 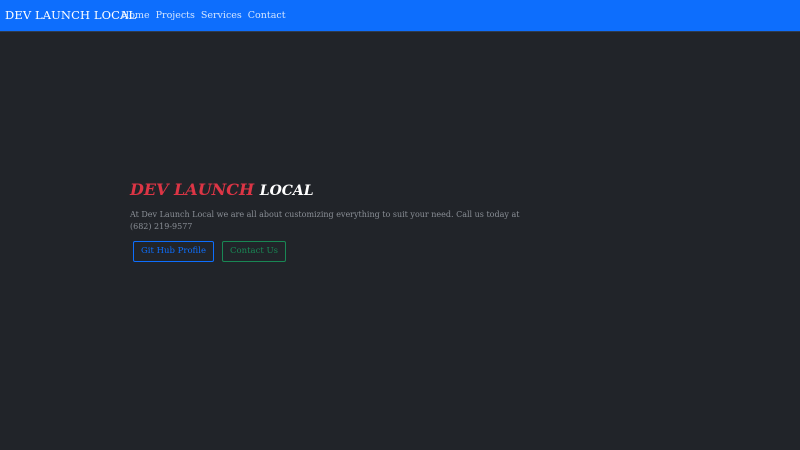 I want to click on nav-links: Home Projects Services Contact, so click(x=203, y=15).